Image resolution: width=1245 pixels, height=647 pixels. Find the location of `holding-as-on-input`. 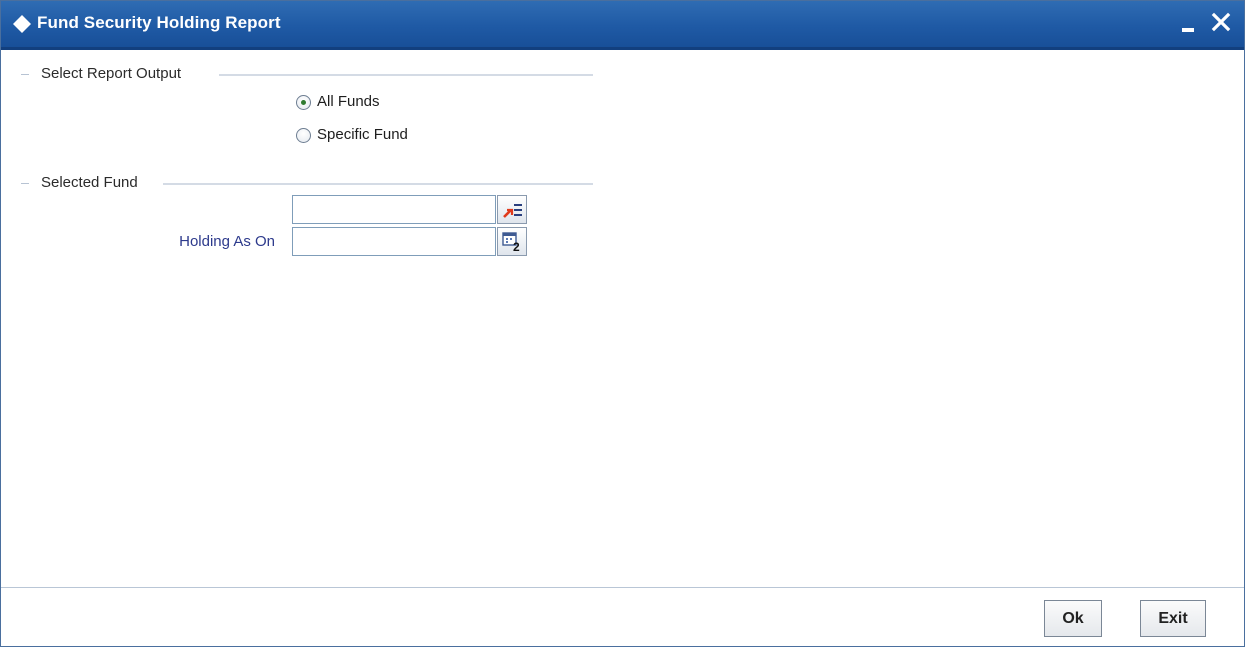

holding-as-on-input is located at coordinates (394, 241).